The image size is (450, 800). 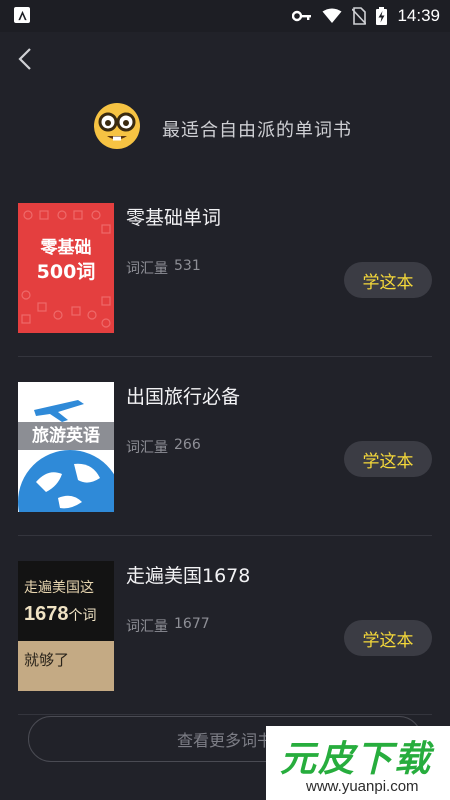 What do you see at coordinates (257, 130) in the screenshot?
I see `page-title: 最适合自由派的单词书` at bounding box center [257, 130].